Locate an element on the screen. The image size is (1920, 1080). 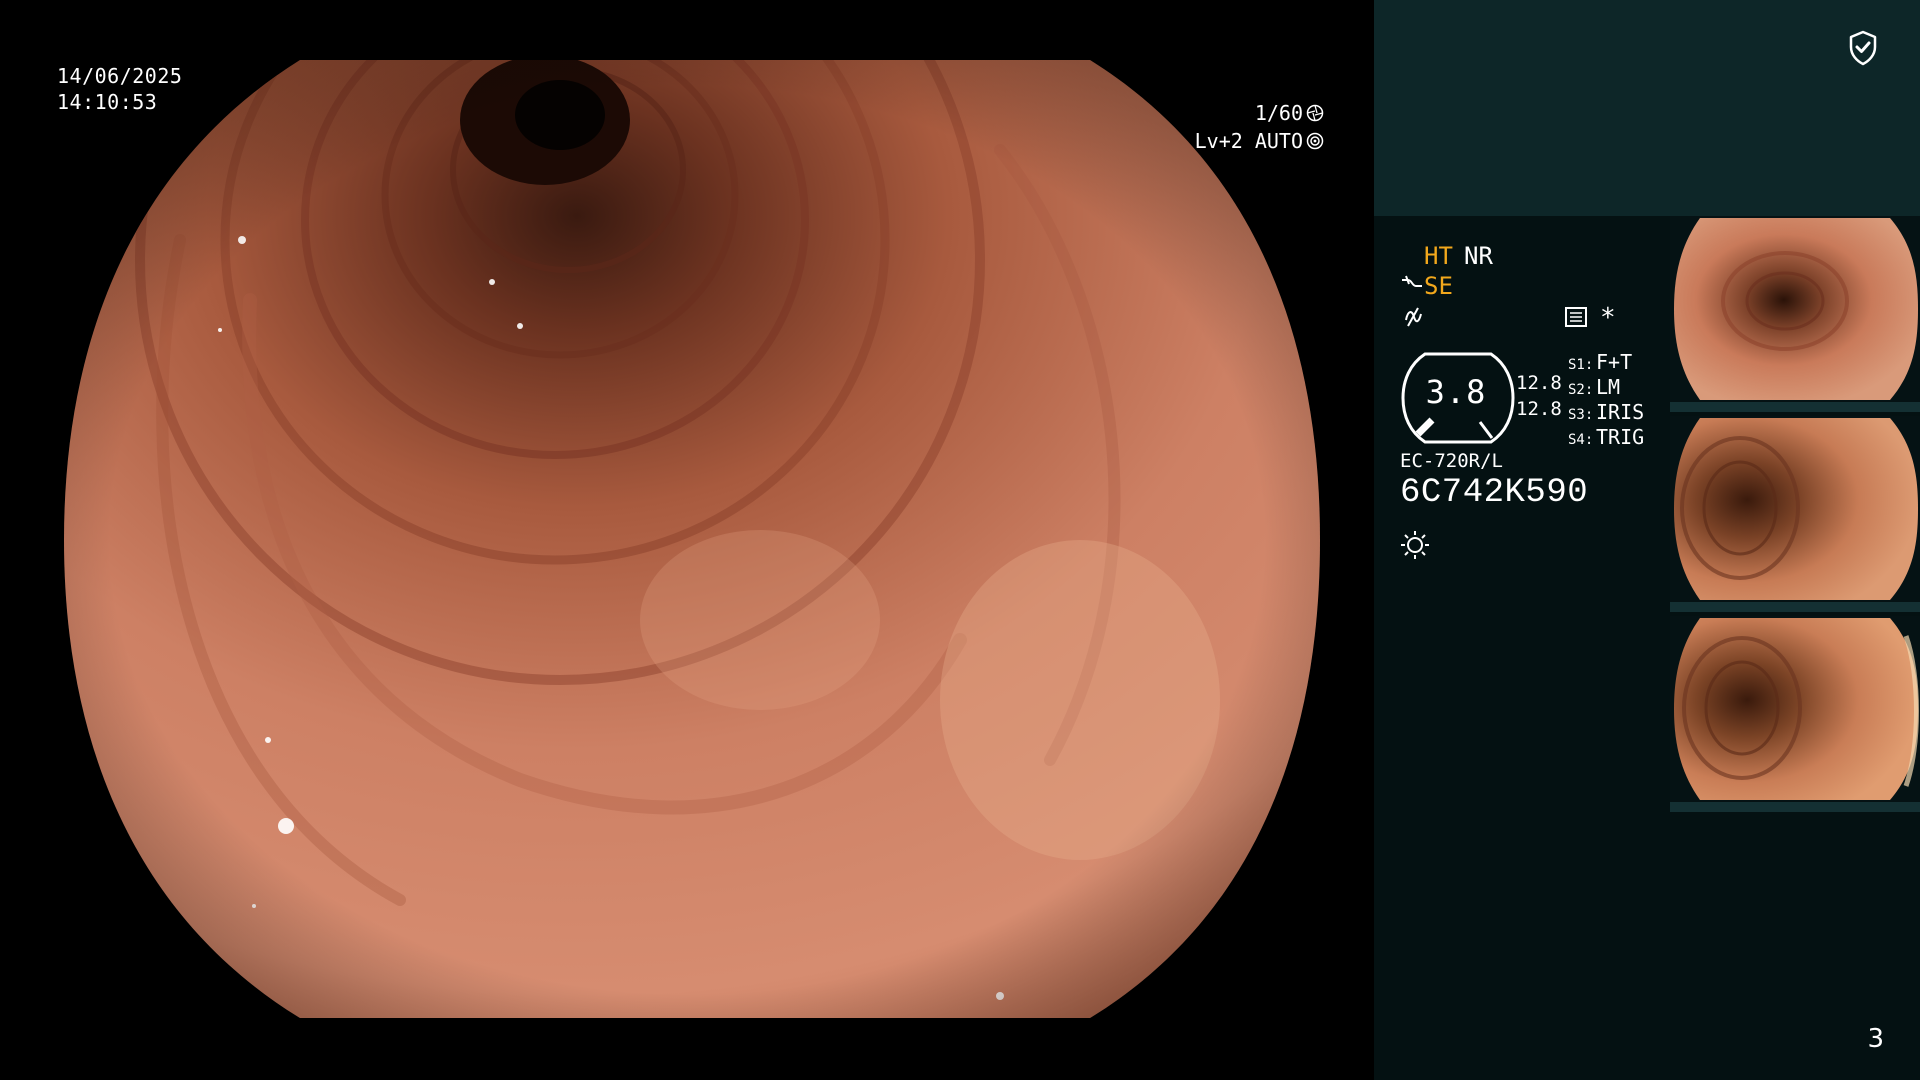
scope-model: EC-720R/L is located at coordinates (1451, 461).